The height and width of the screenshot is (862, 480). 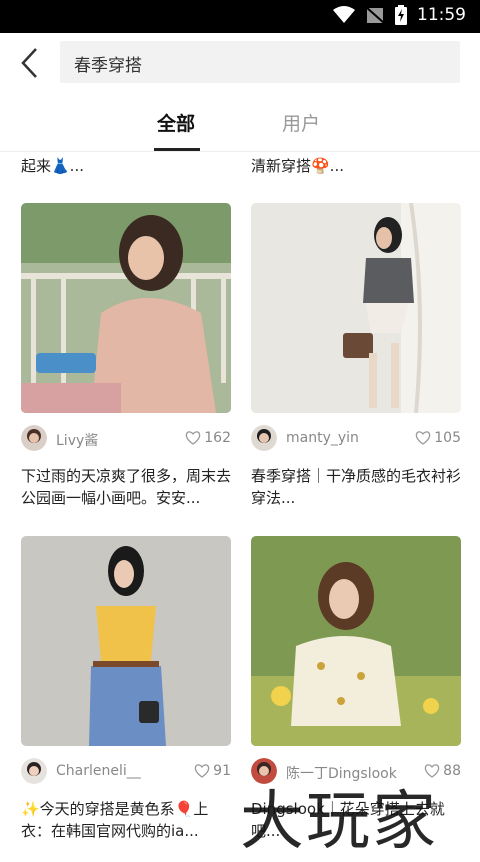 I want to click on tab-users: 用户, so click(x=301, y=122).